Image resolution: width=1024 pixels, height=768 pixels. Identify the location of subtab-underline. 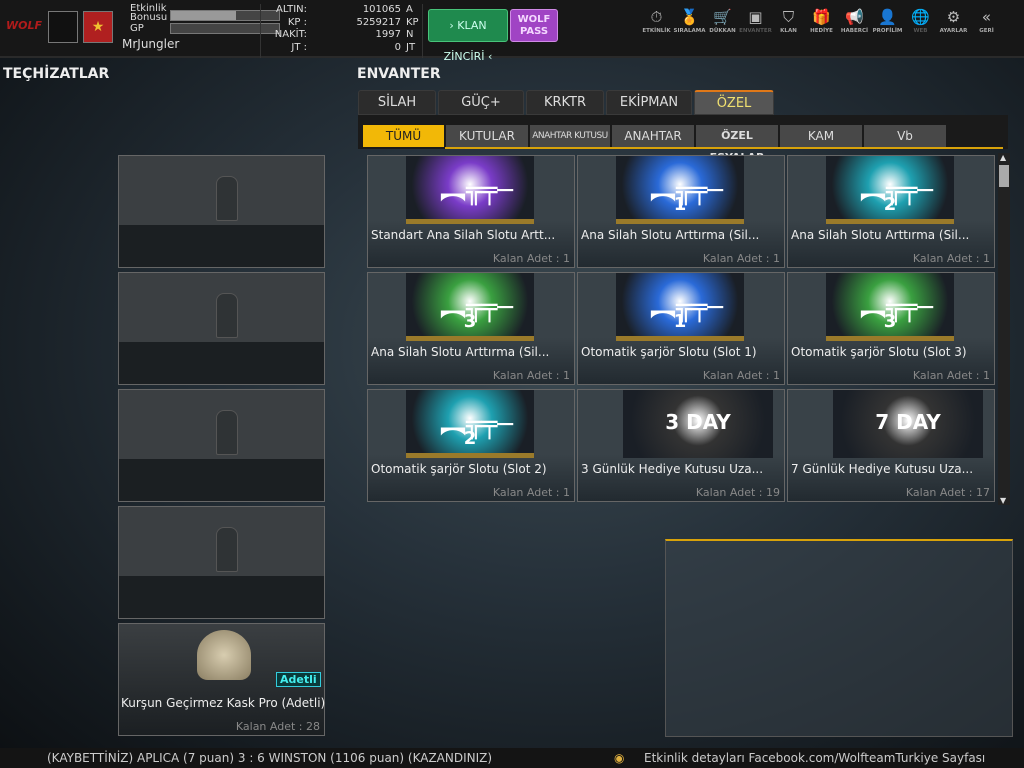
(724, 148).